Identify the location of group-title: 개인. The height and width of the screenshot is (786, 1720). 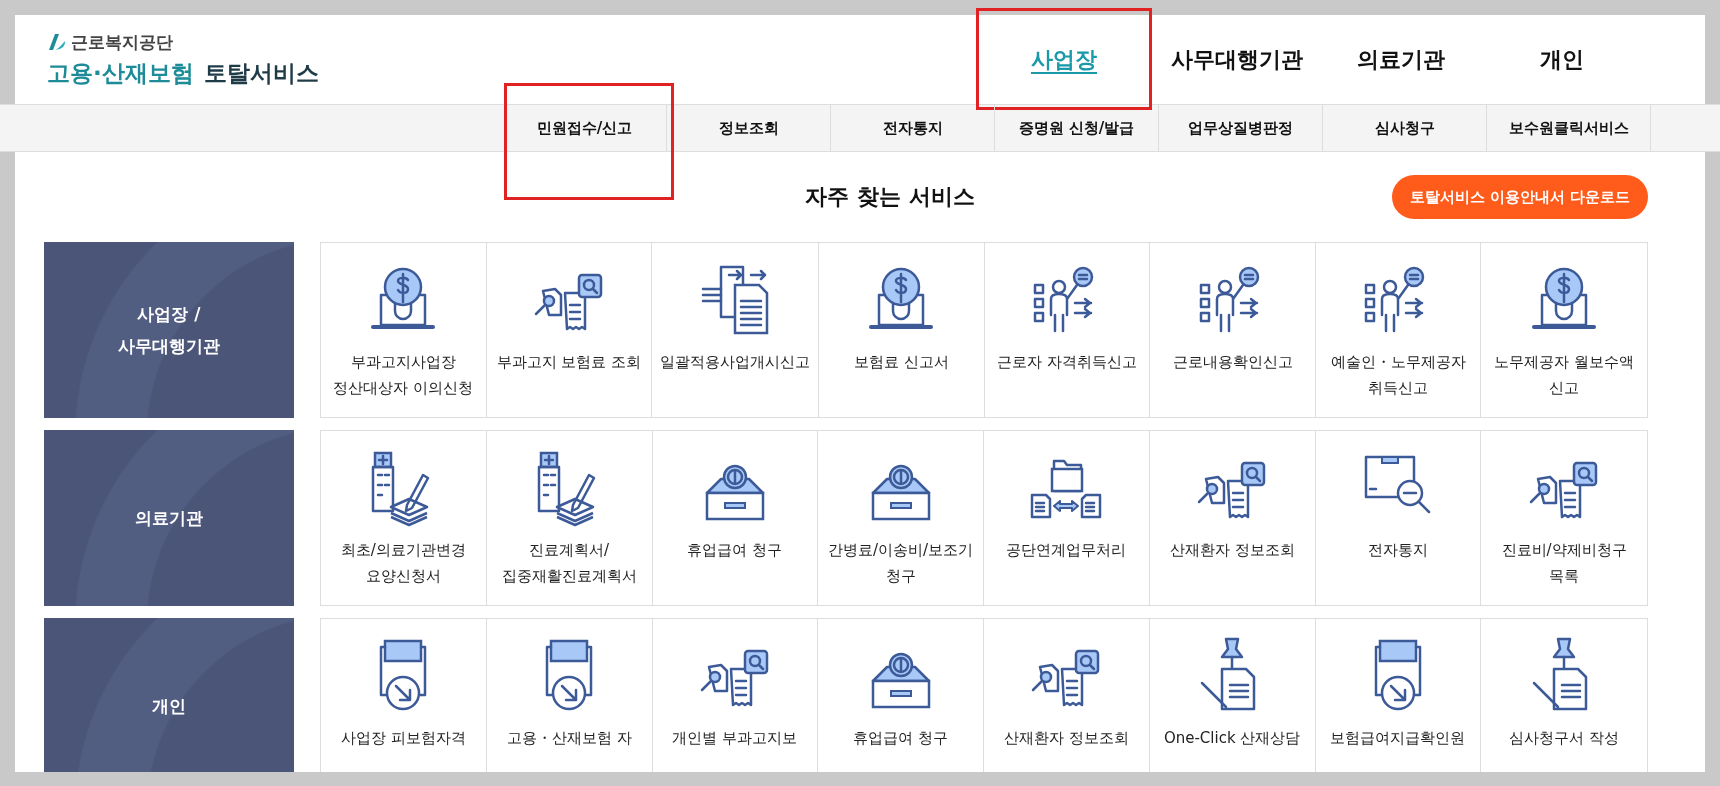
(169, 706).